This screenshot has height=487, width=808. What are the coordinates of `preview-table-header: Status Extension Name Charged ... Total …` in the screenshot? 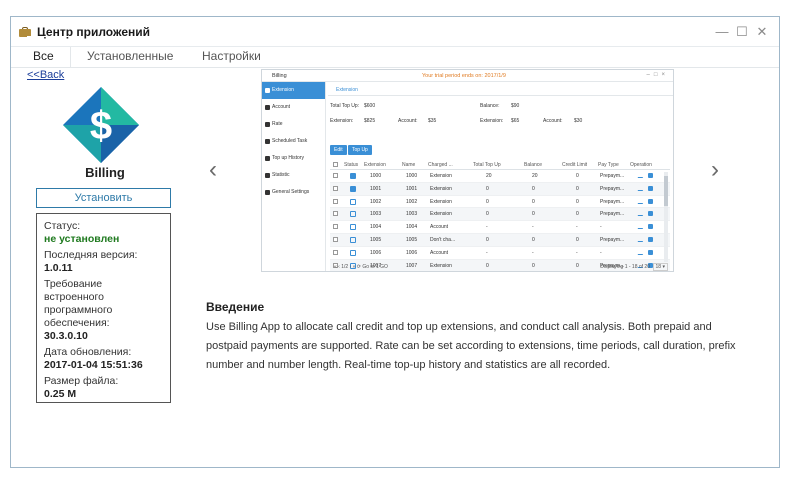 It's located at (500, 165).